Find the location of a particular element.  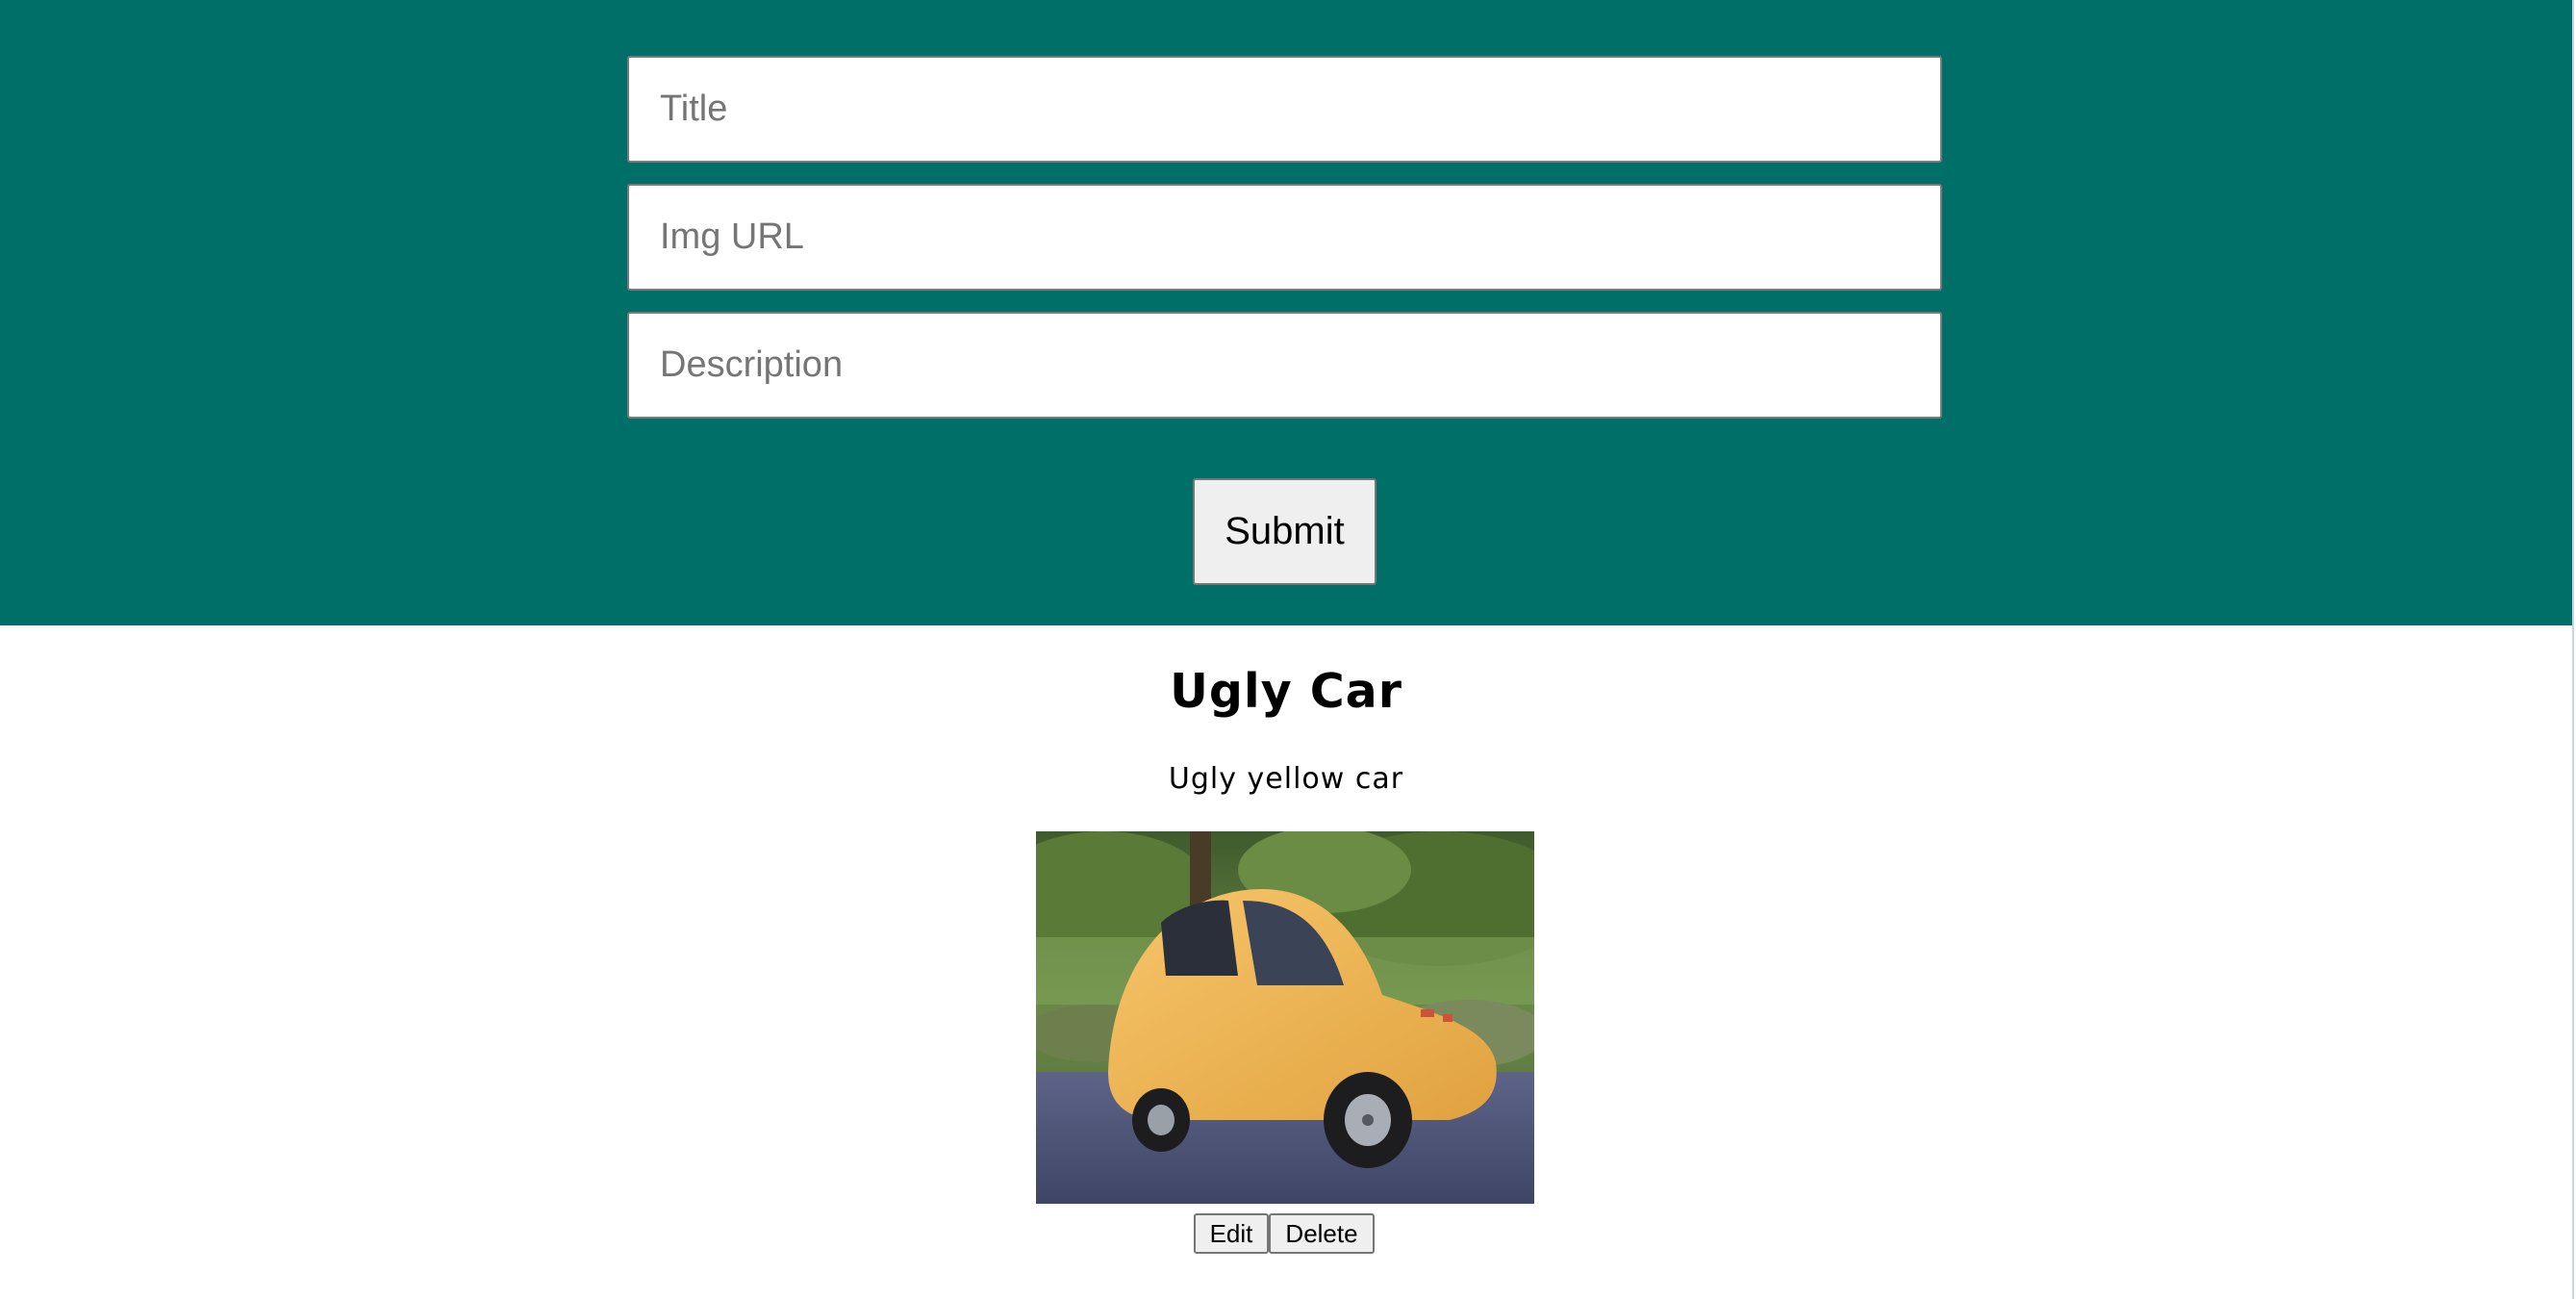

edit-button: Edit is located at coordinates (1232, 1233).